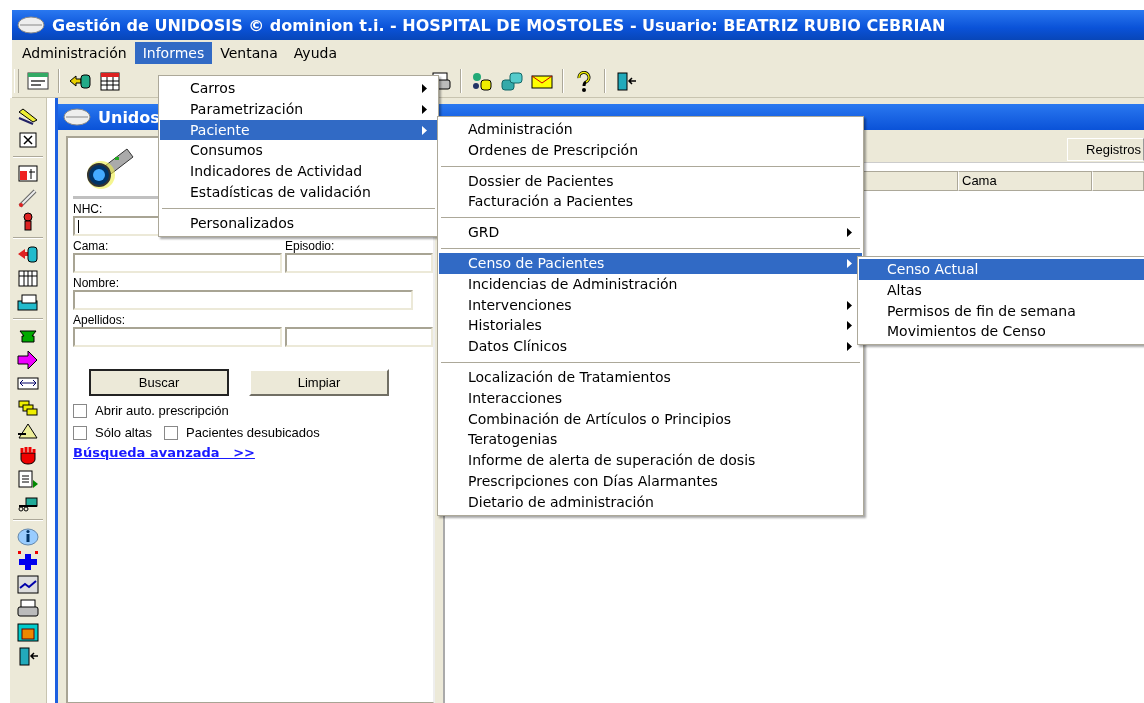 This screenshot has width=1144, height=703. What do you see at coordinates (28, 407) in the screenshot?
I see `stack-icon` at bounding box center [28, 407].